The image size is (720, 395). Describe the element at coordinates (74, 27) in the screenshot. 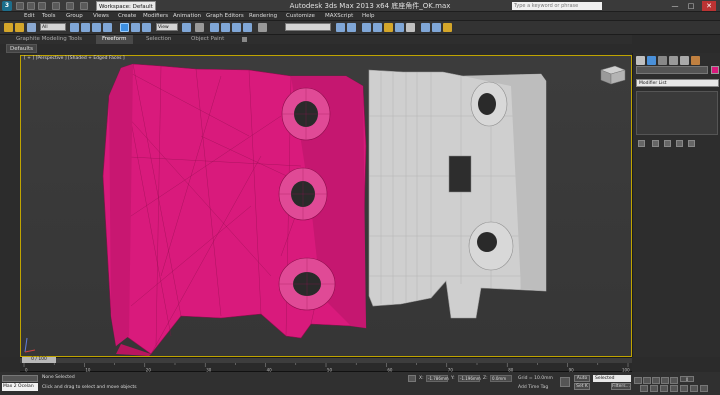

I see `select-object-icon` at that location.